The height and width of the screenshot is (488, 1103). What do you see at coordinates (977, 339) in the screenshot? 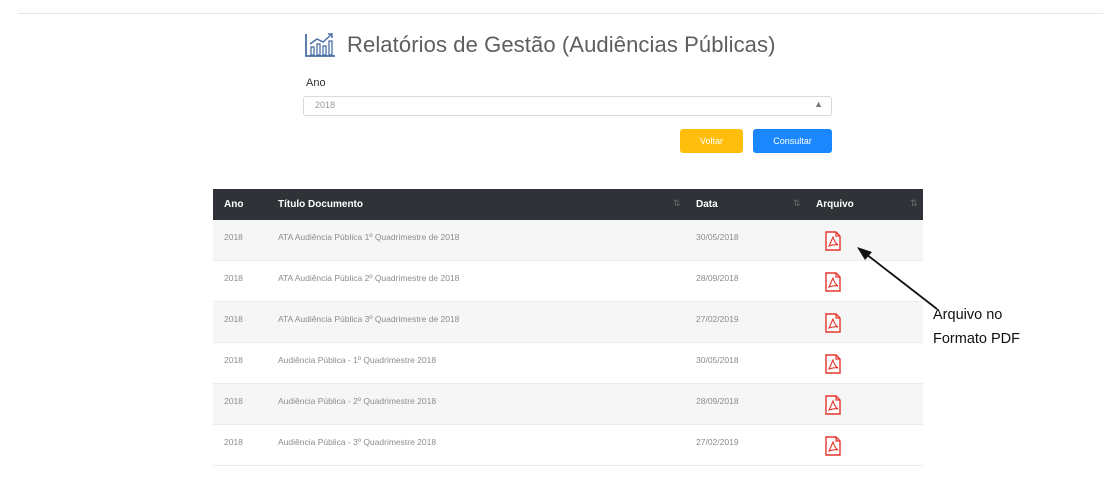
I see `annotation-label-line2: Formato PDF` at bounding box center [977, 339].